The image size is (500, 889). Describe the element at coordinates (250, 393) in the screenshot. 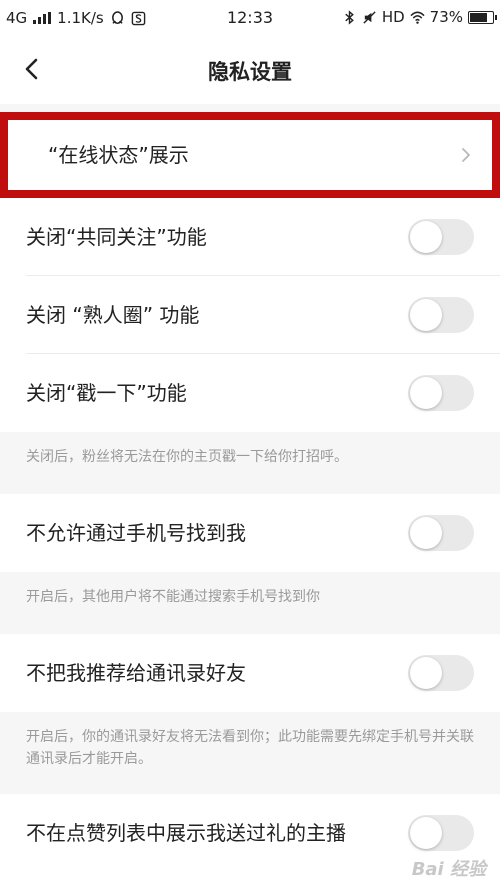

I see `poke-row: 关闭“戳一下”功能` at that location.